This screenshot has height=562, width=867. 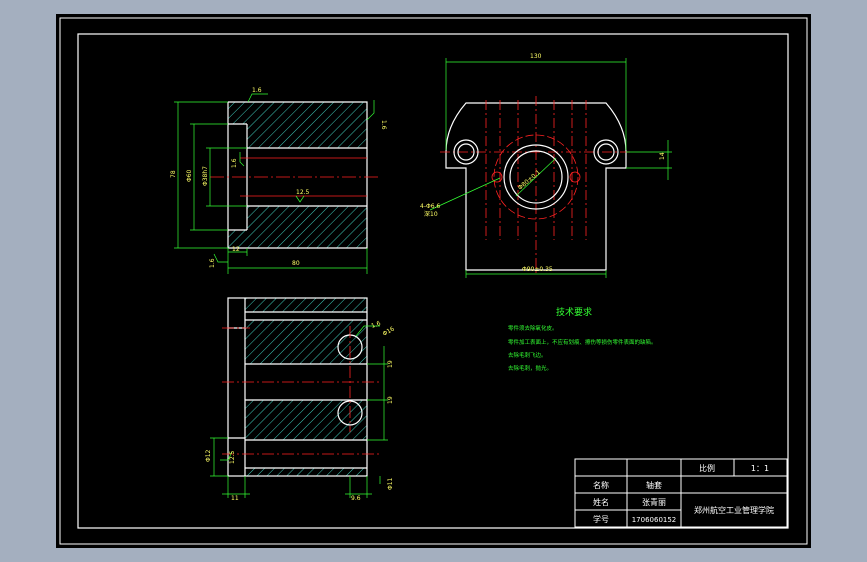 I want to click on top-view-width: 130, so click(x=536, y=56).